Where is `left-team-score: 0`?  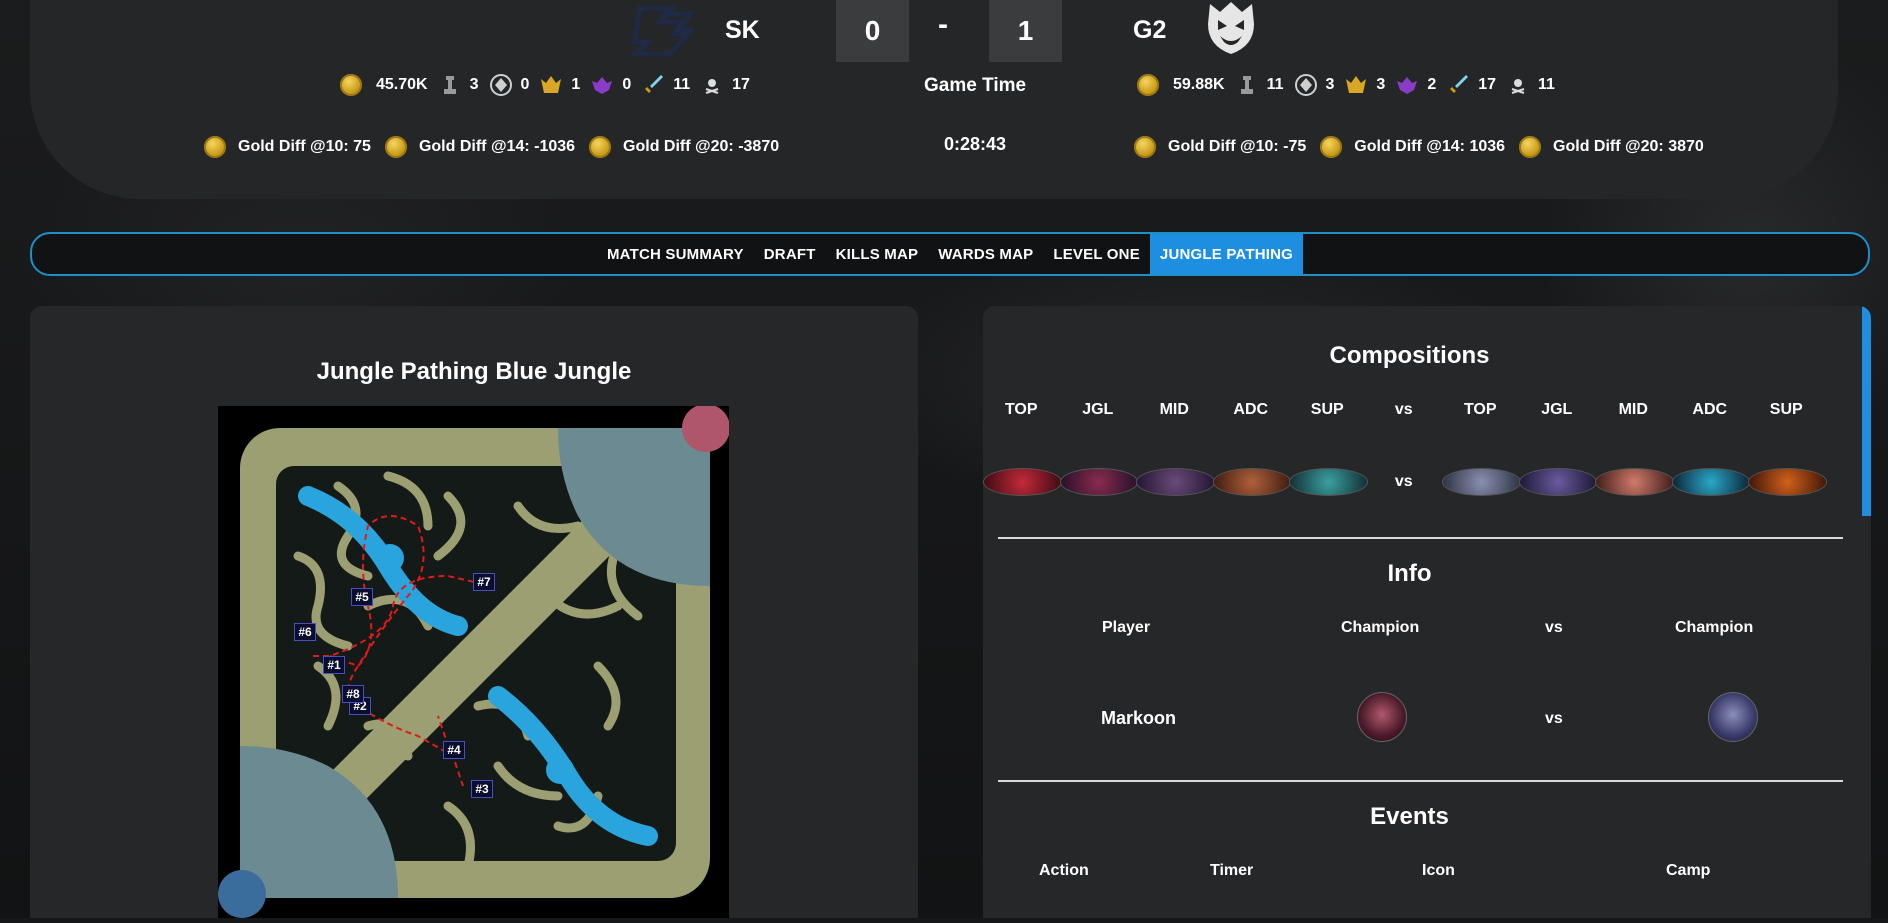
left-team-score: 0 is located at coordinates (872, 31).